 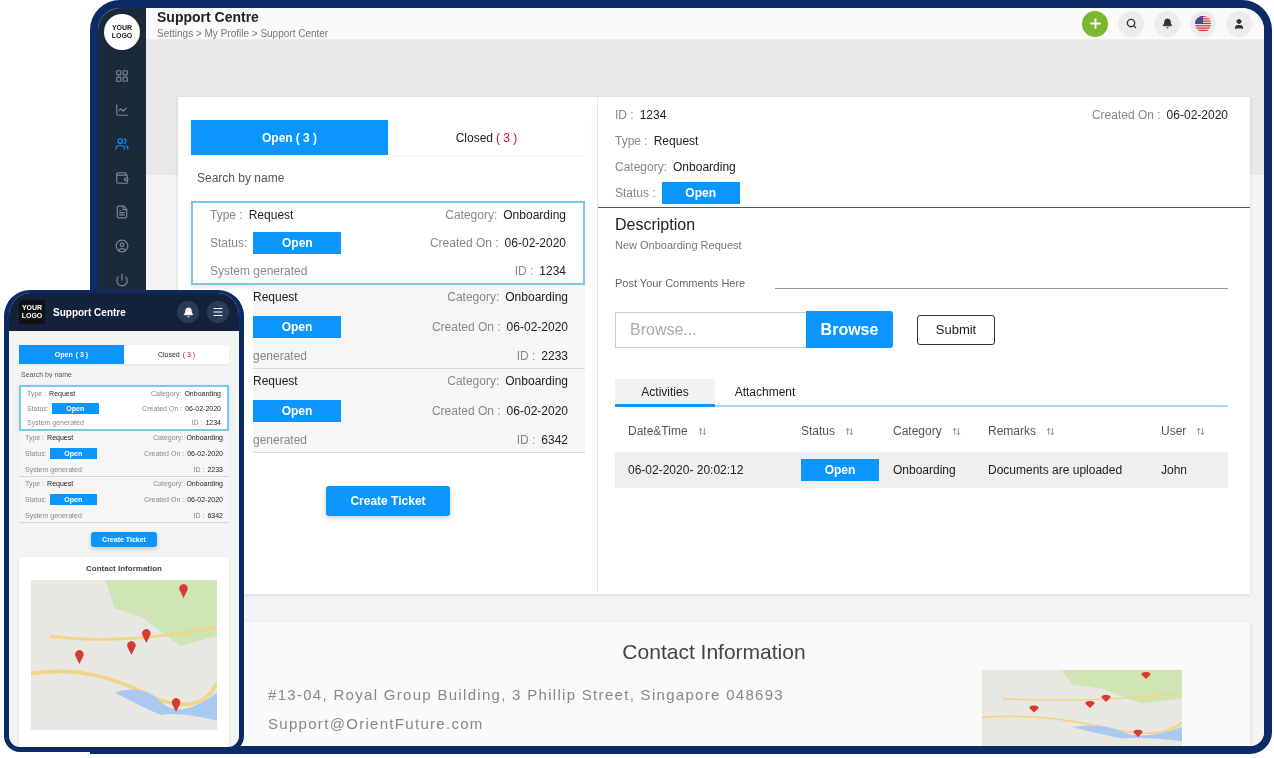 I want to click on menu-icon, so click(x=218, y=312).